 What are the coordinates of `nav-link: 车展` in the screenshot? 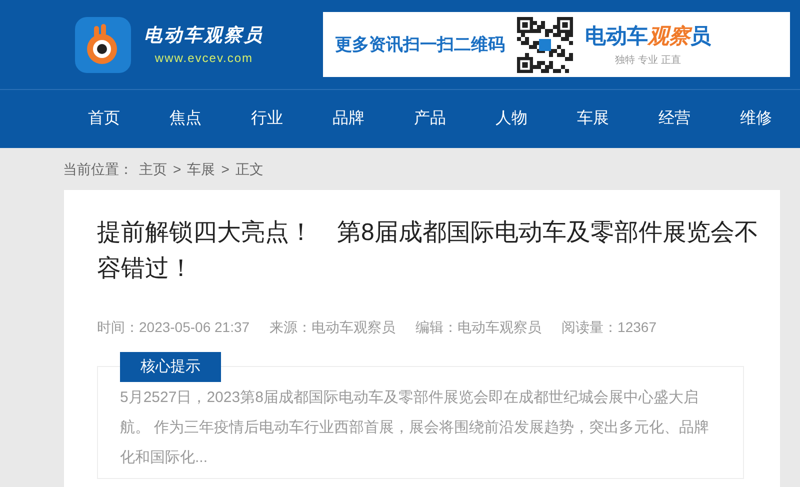 It's located at (593, 119).